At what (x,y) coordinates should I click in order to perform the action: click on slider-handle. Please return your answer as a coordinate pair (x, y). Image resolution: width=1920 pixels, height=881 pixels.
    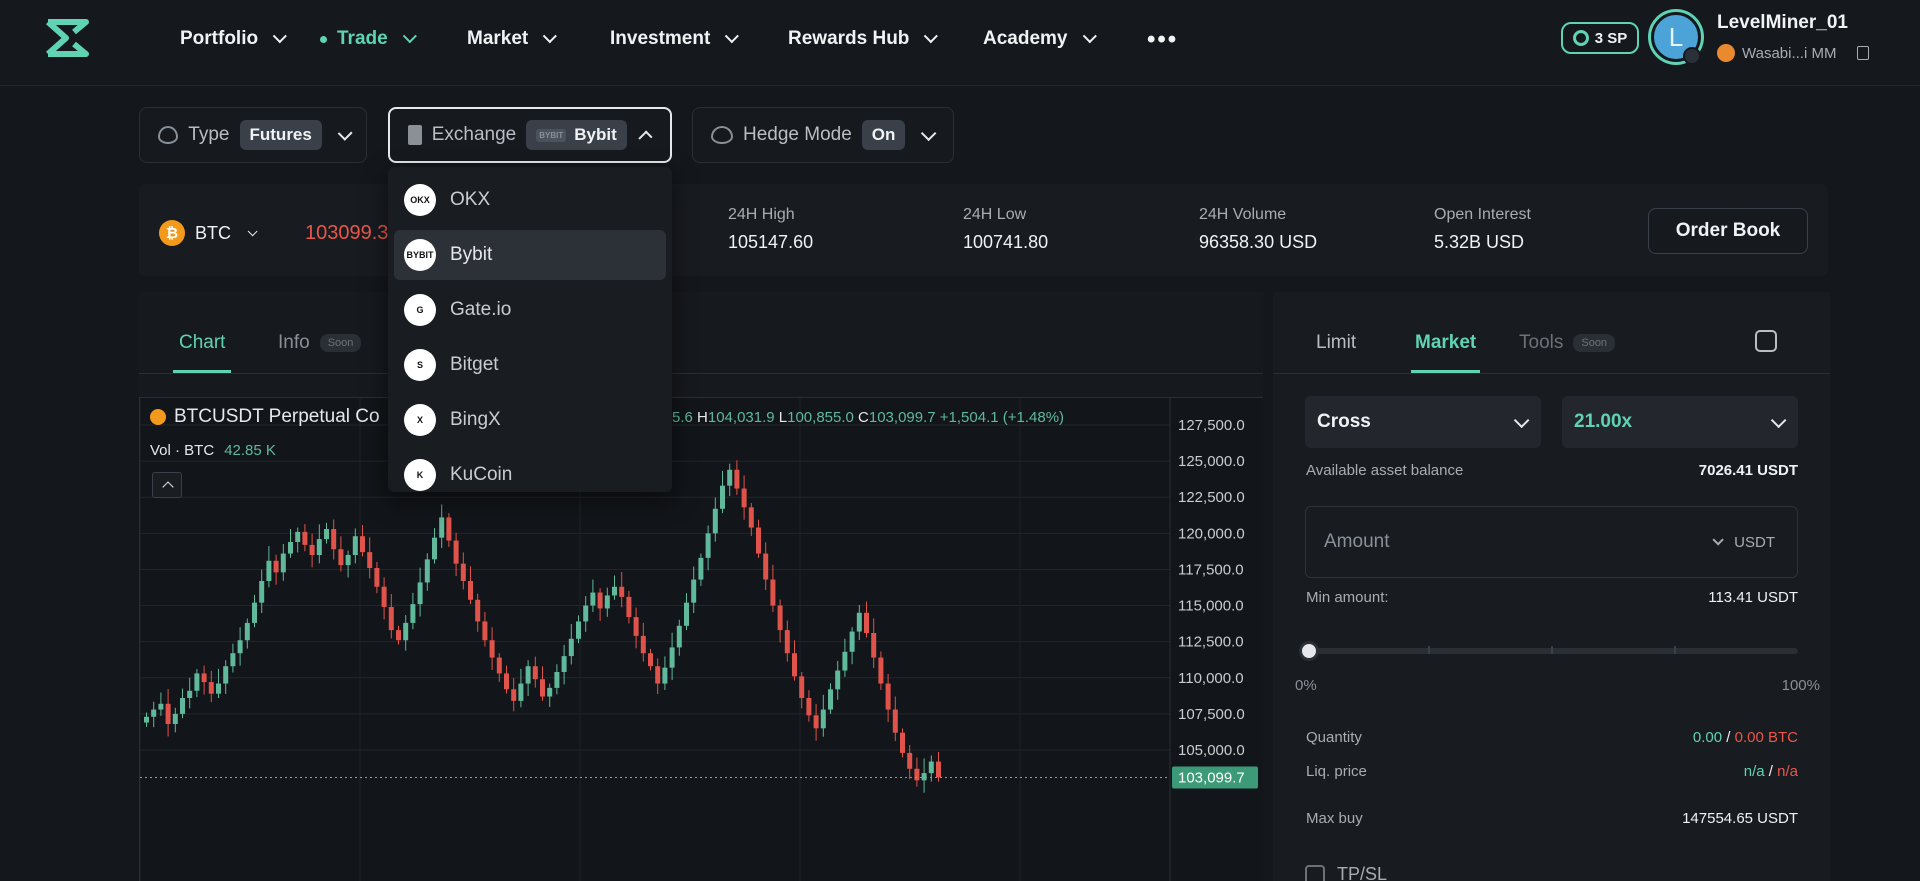
    Looking at the image, I should click on (1309, 651).